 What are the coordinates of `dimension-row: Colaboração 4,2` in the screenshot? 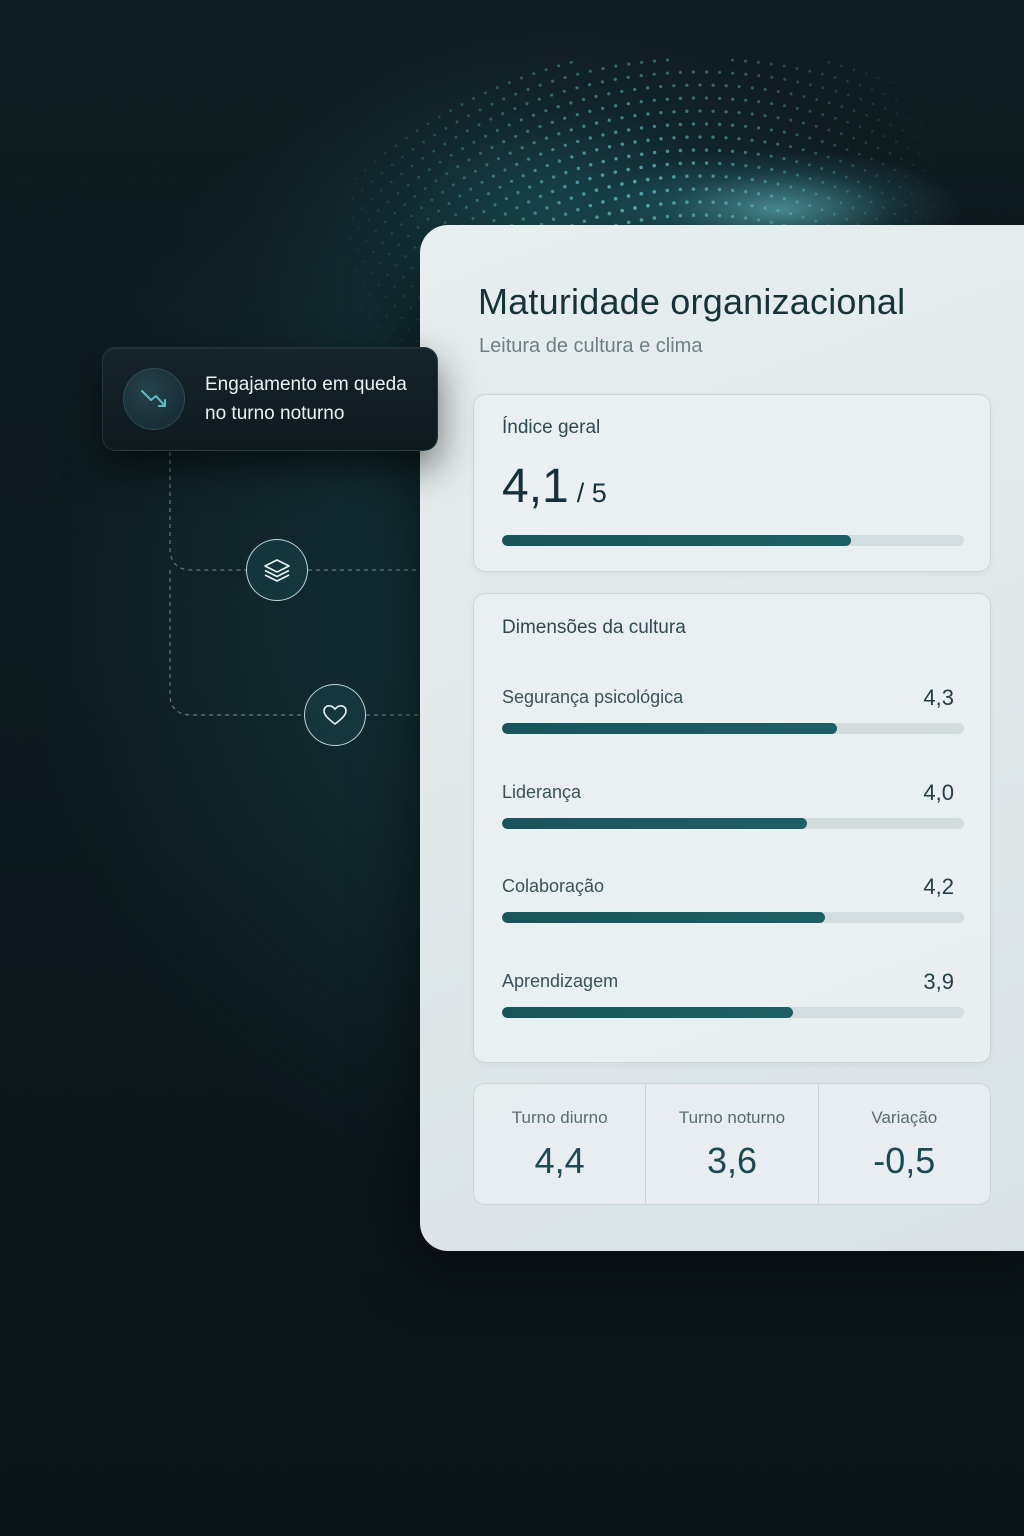 It's located at (733, 905).